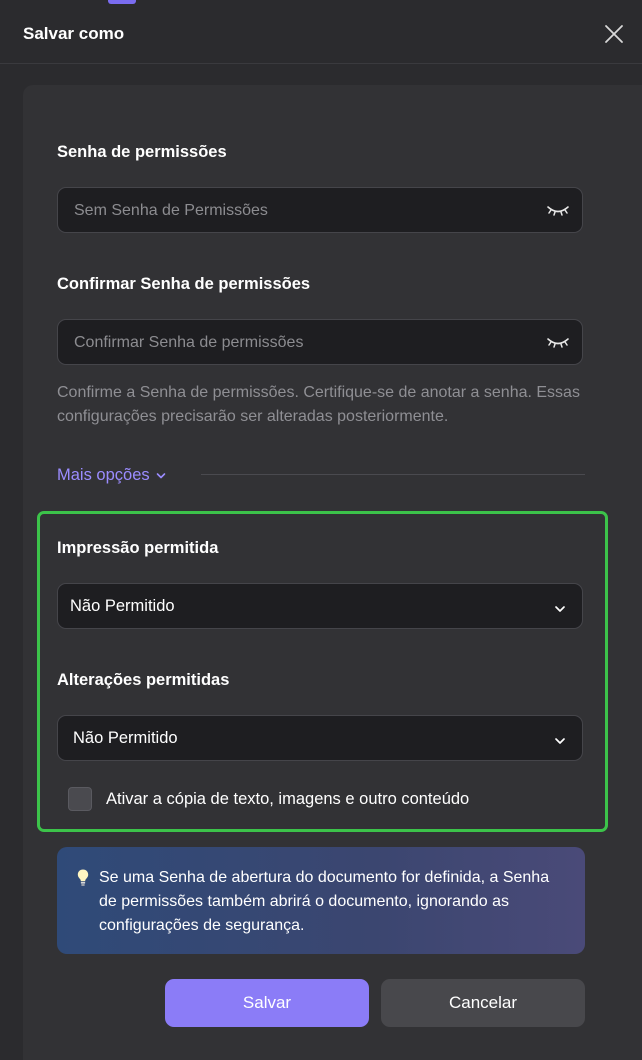 The image size is (642, 1060). I want to click on permissions-password-field, so click(320, 210).